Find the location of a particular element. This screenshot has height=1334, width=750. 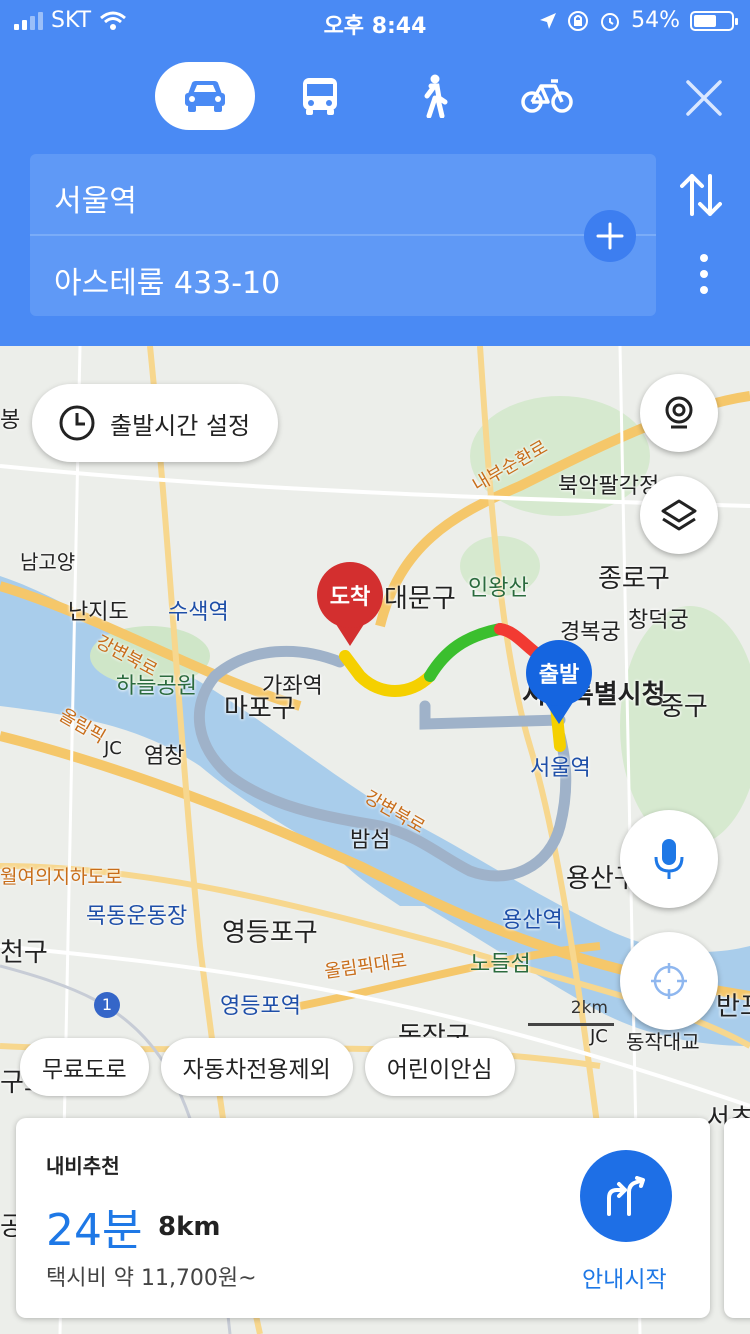

battery-icon is located at coordinates (714, 20).